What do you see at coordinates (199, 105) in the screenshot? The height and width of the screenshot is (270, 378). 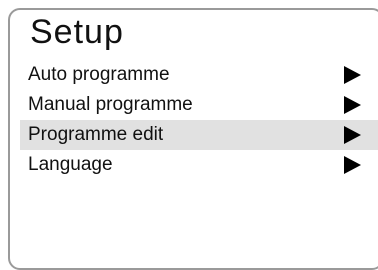 I see `menu-item-manual-programme: Manual programme` at bounding box center [199, 105].